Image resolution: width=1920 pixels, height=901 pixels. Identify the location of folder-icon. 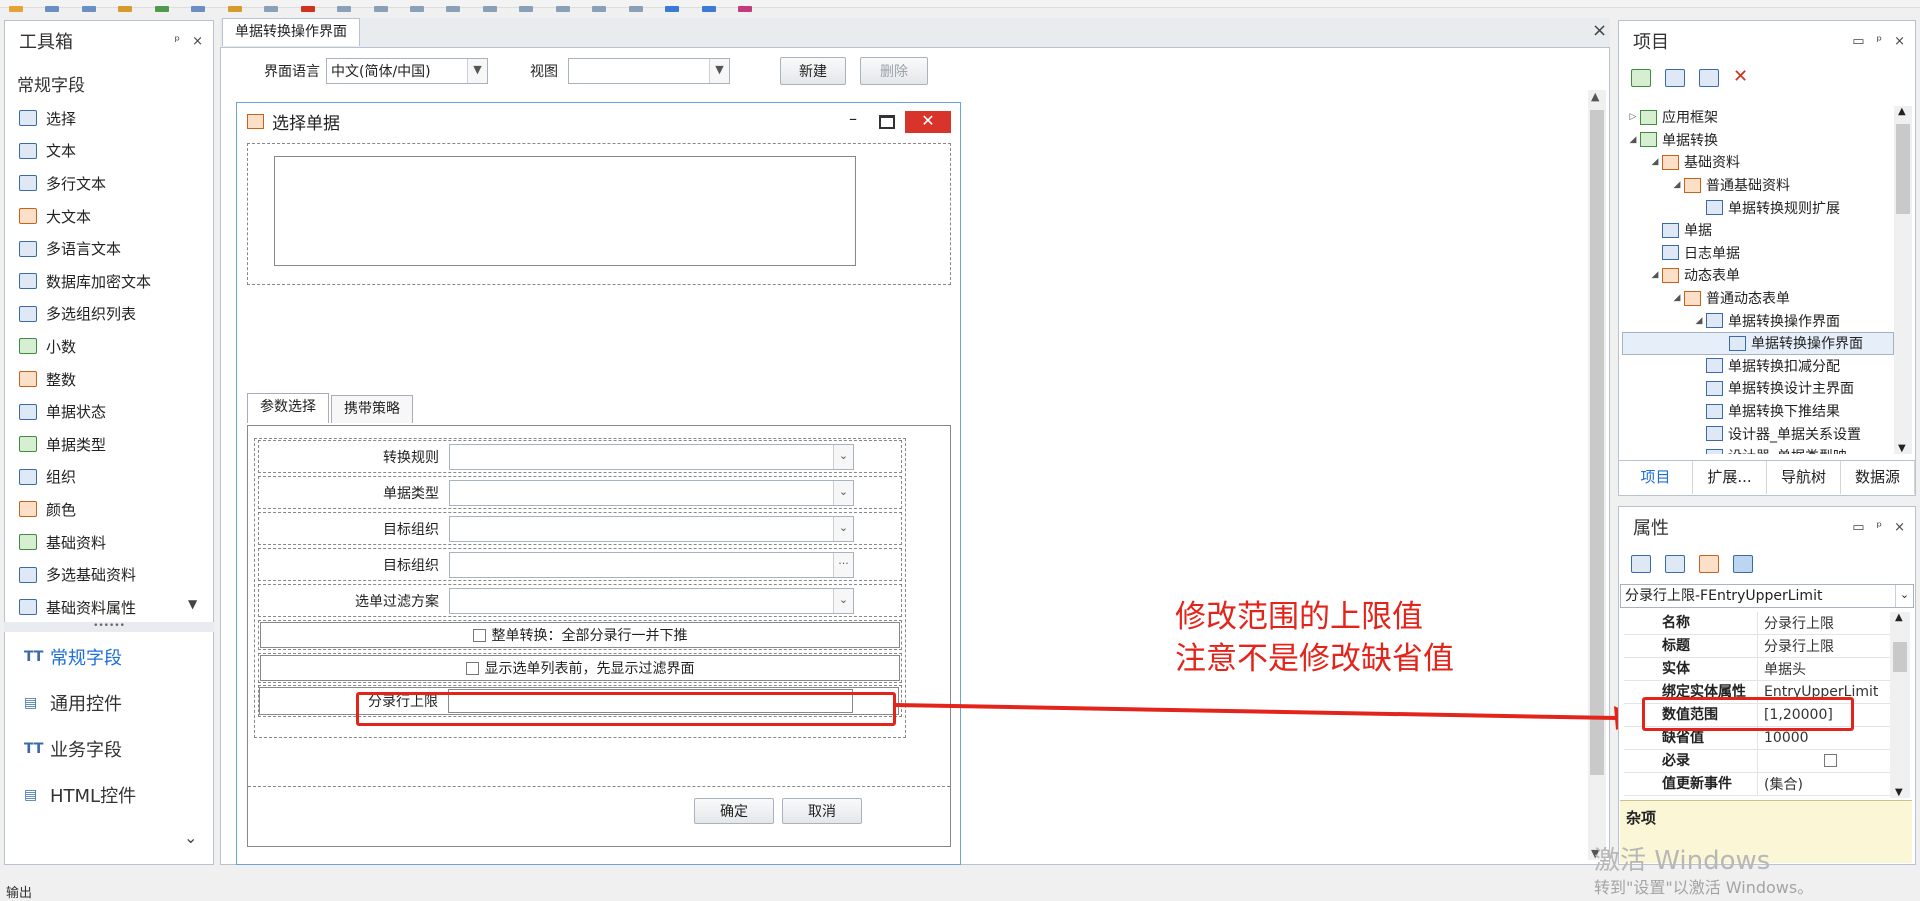
(125, 9).